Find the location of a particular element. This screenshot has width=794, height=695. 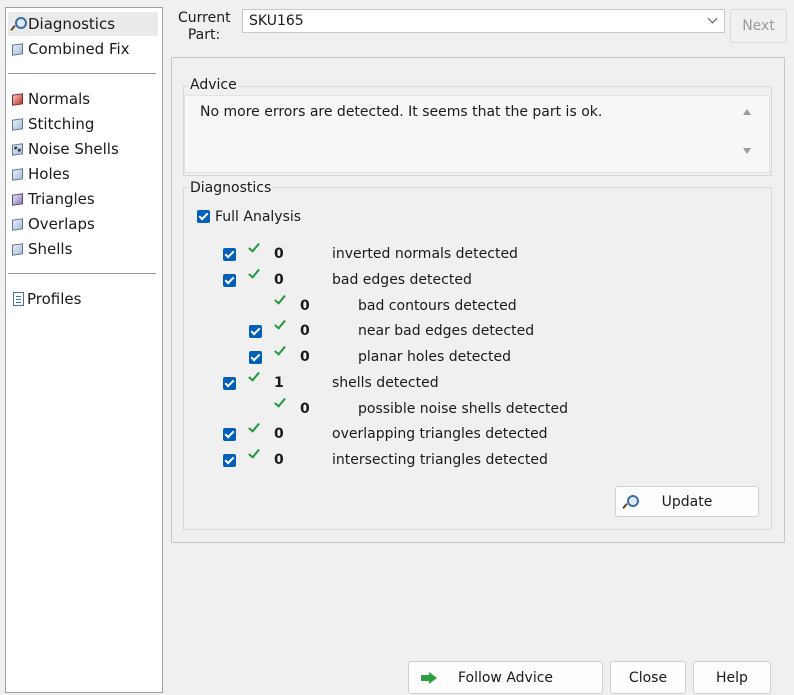

diagnostics-title: Diagnostics is located at coordinates (231, 188).